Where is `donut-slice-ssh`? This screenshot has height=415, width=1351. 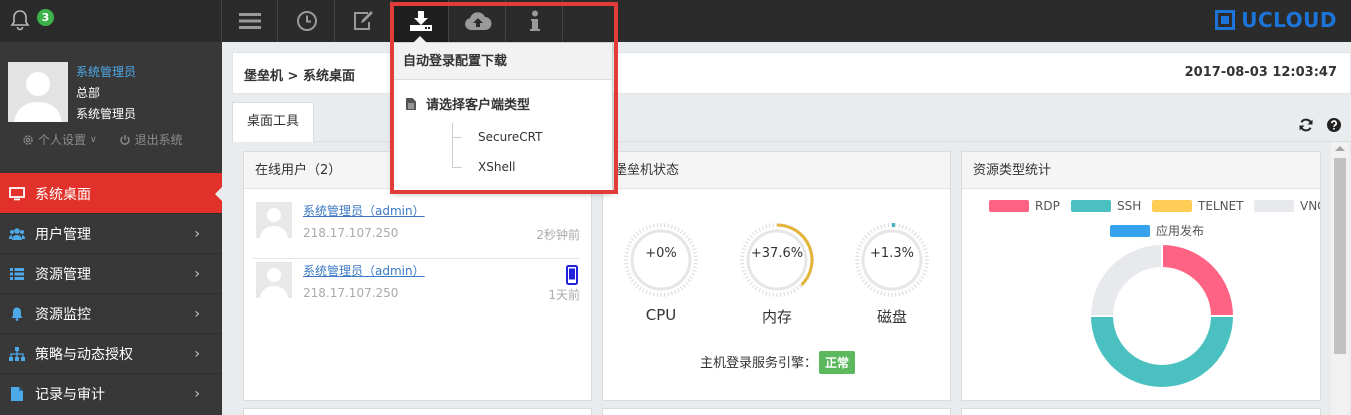
donut-slice-ssh is located at coordinates (1162, 351).